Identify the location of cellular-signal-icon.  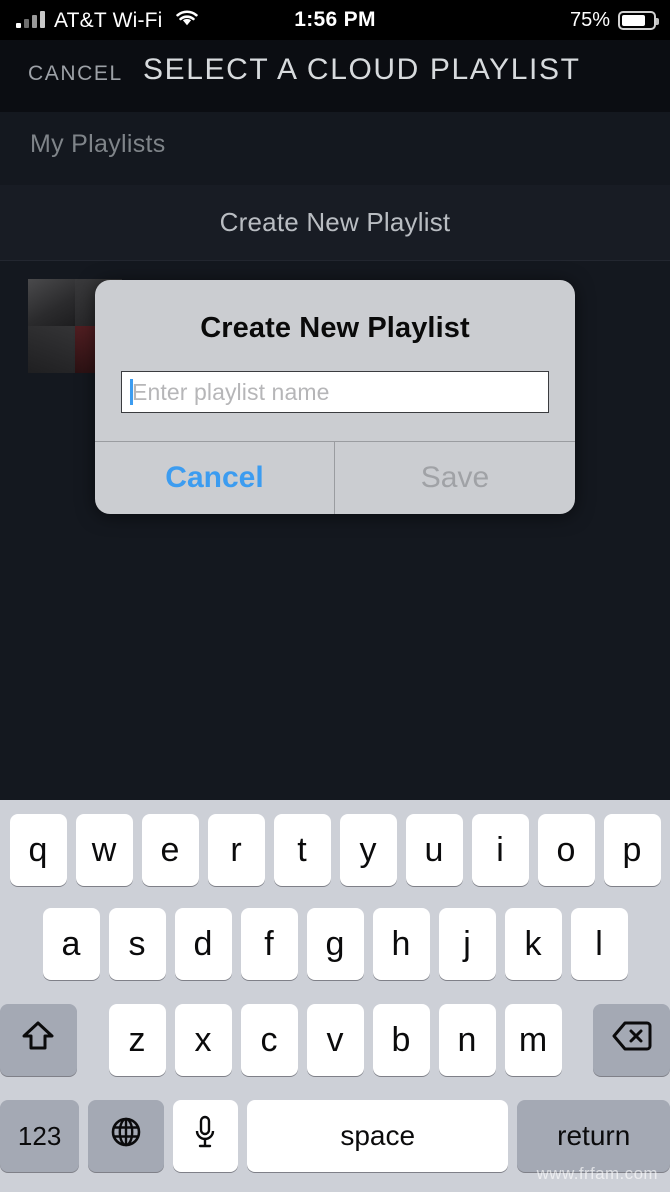
(30, 19).